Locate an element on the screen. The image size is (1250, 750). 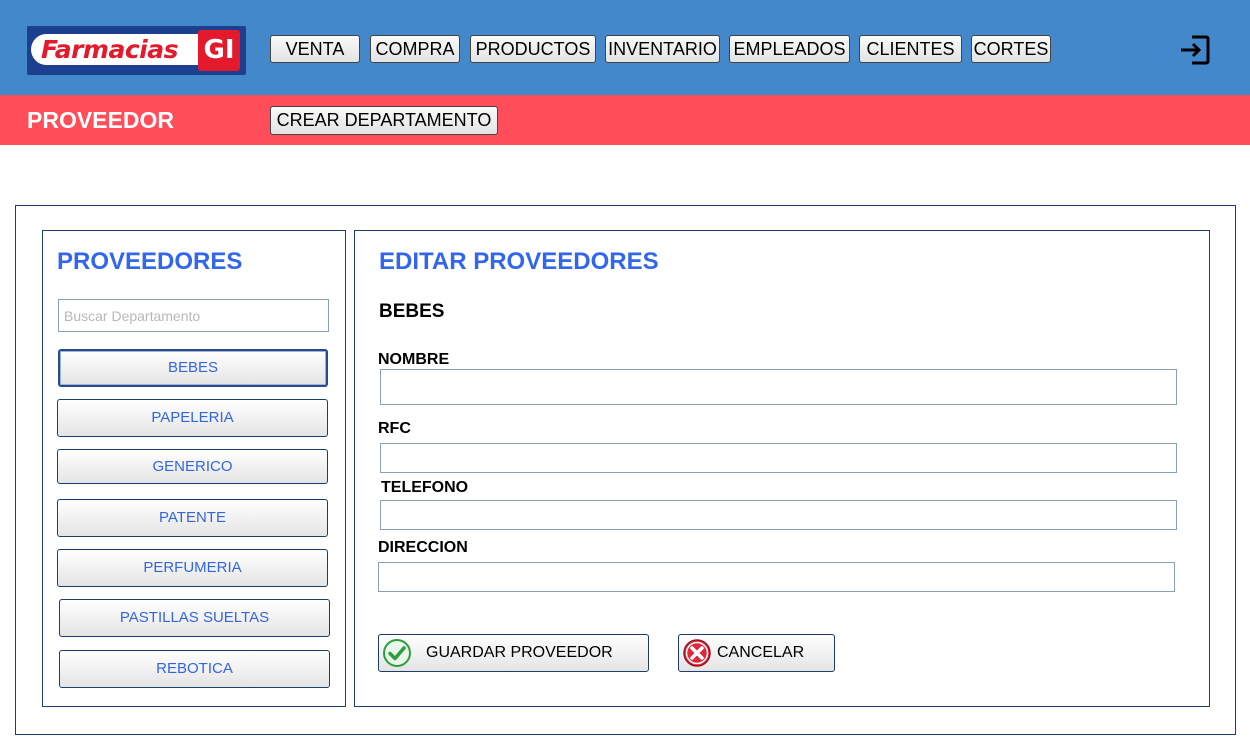
cancel-x-icon is located at coordinates (697, 653).